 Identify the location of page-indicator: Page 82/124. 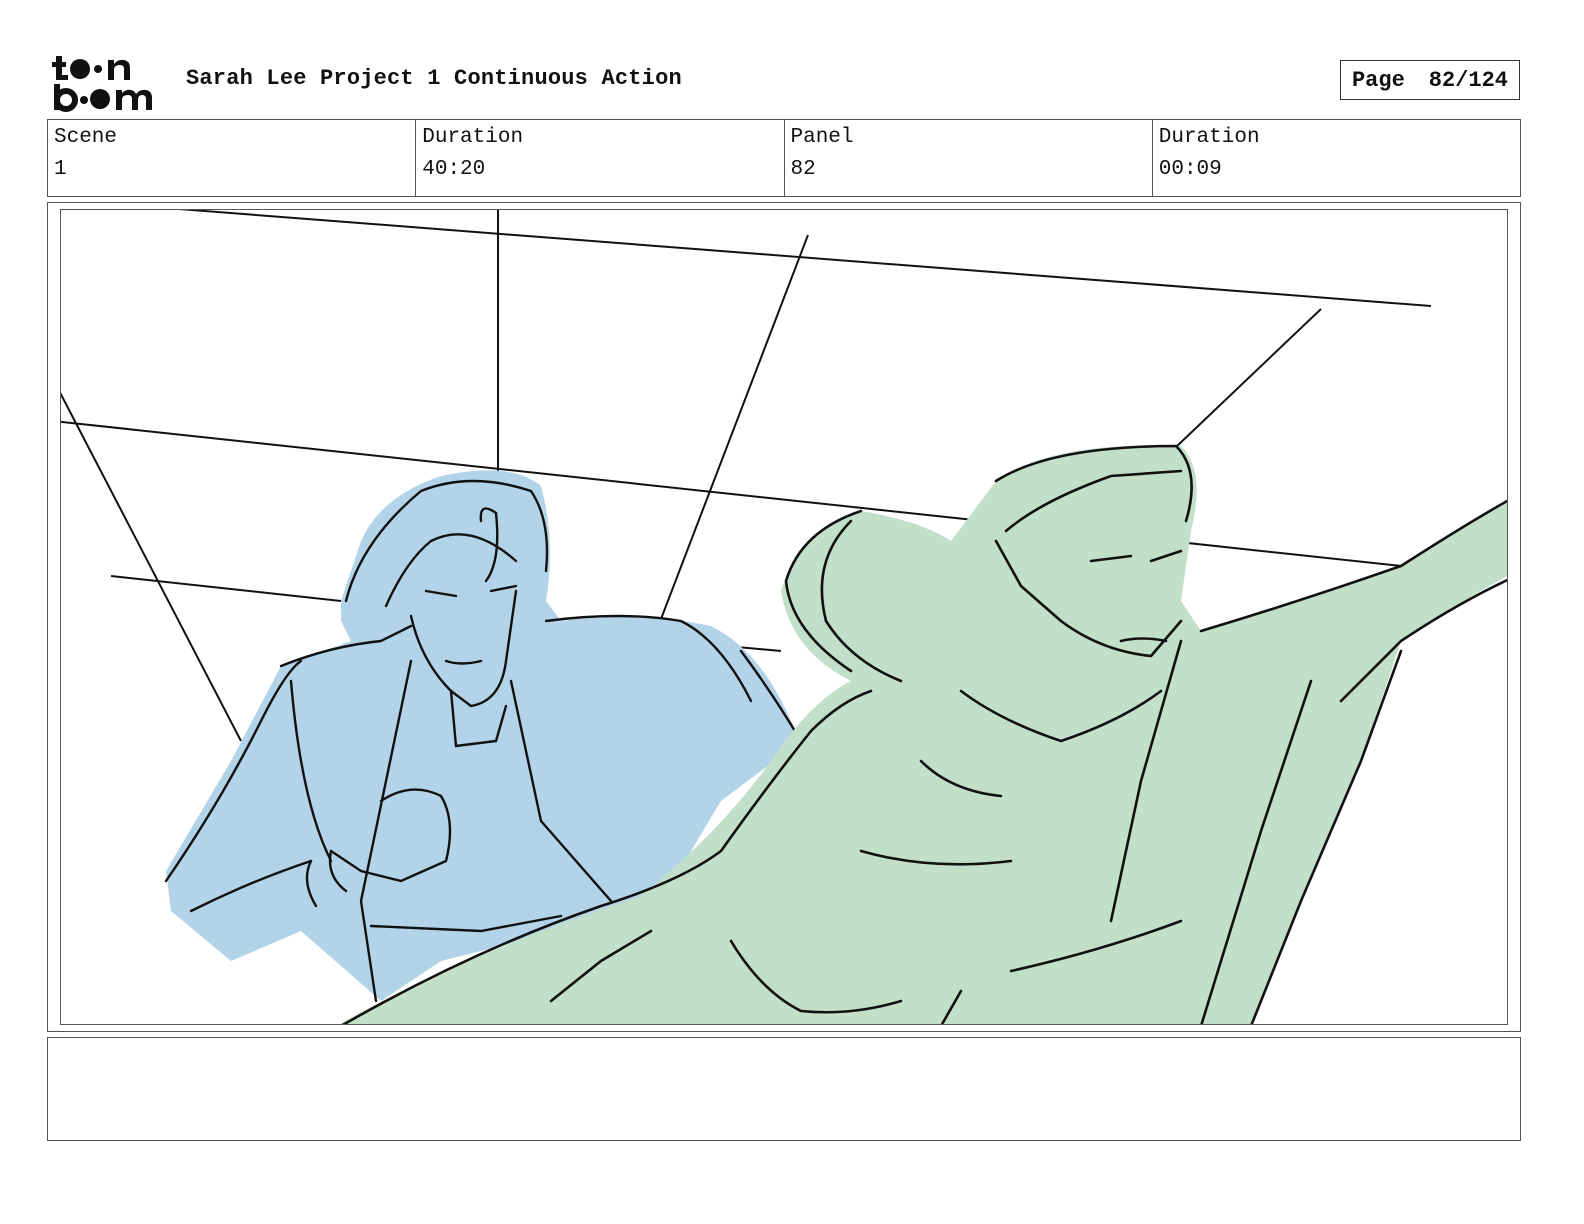
(1430, 80).